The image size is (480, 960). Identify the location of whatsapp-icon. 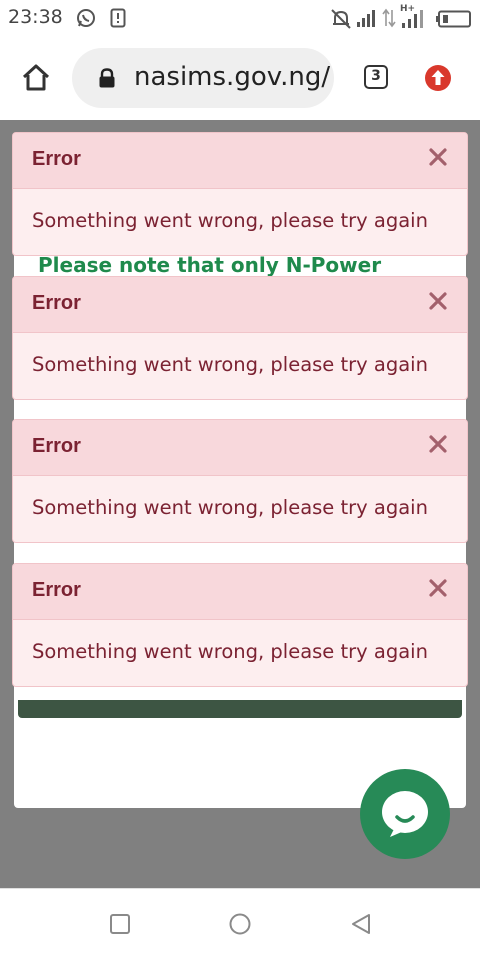
(86, 20).